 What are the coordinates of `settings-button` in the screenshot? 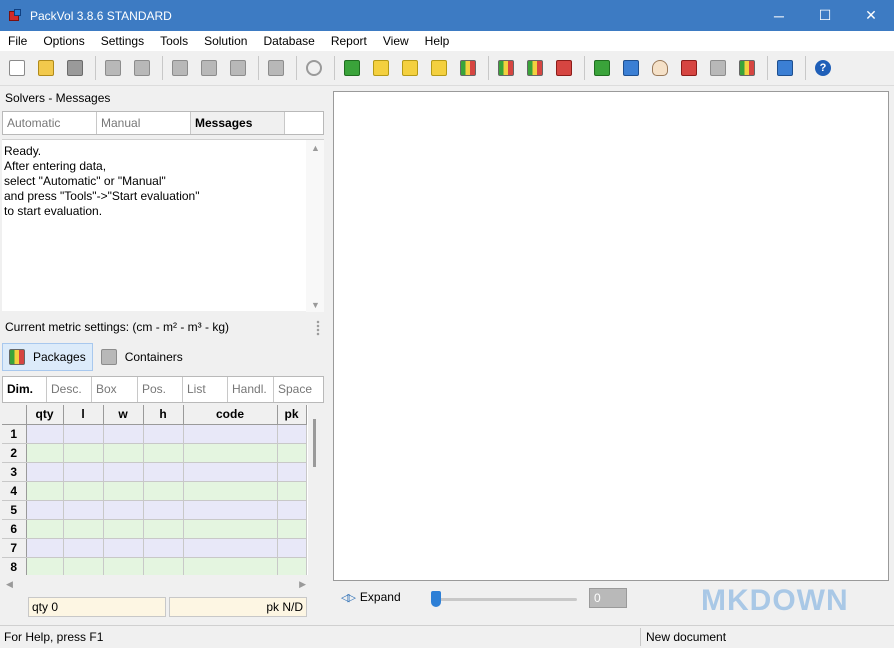 It's located at (314, 68).